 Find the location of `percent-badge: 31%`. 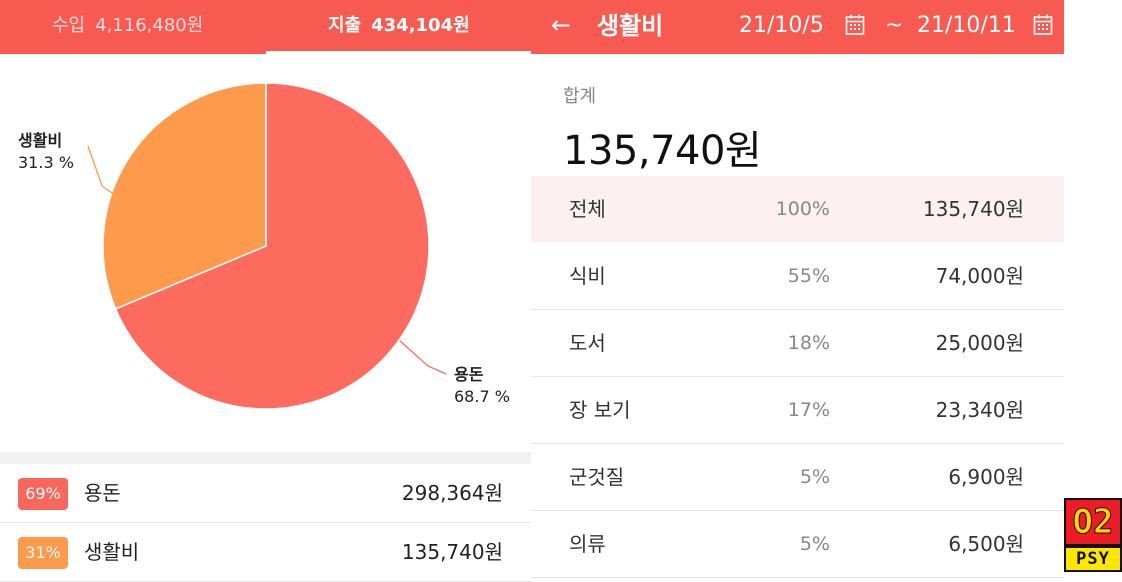

percent-badge: 31% is located at coordinates (43, 553).